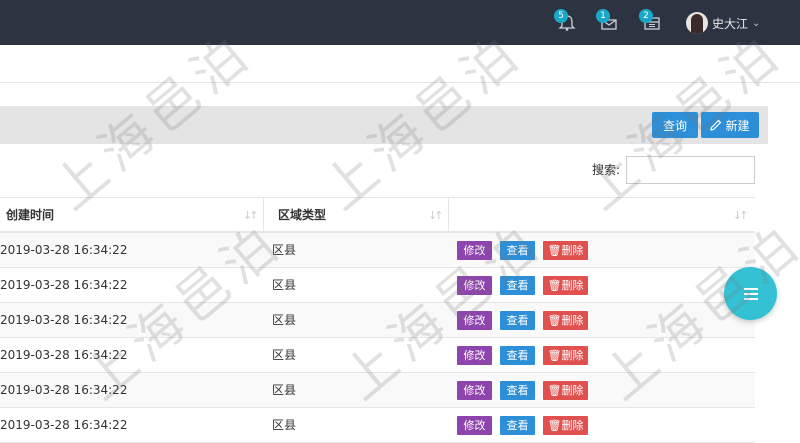  I want to click on column-header-created-time: 创建时间, so click(30, 215).